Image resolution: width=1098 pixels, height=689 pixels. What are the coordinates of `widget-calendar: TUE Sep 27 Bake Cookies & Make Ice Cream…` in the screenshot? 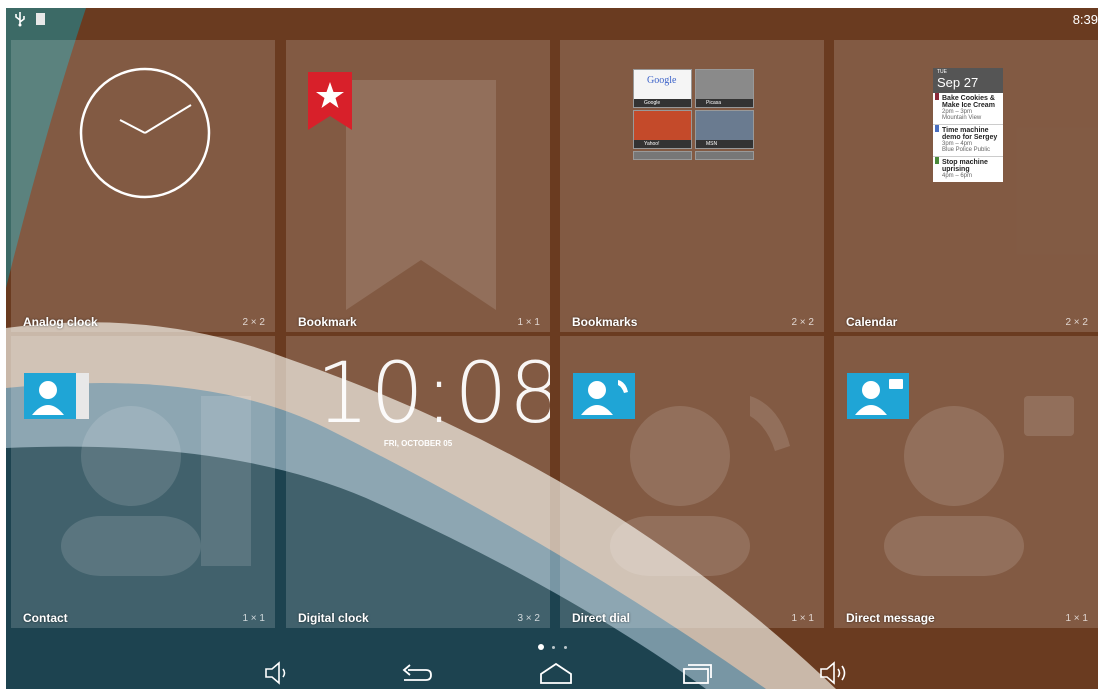 It's located at (966, 186).